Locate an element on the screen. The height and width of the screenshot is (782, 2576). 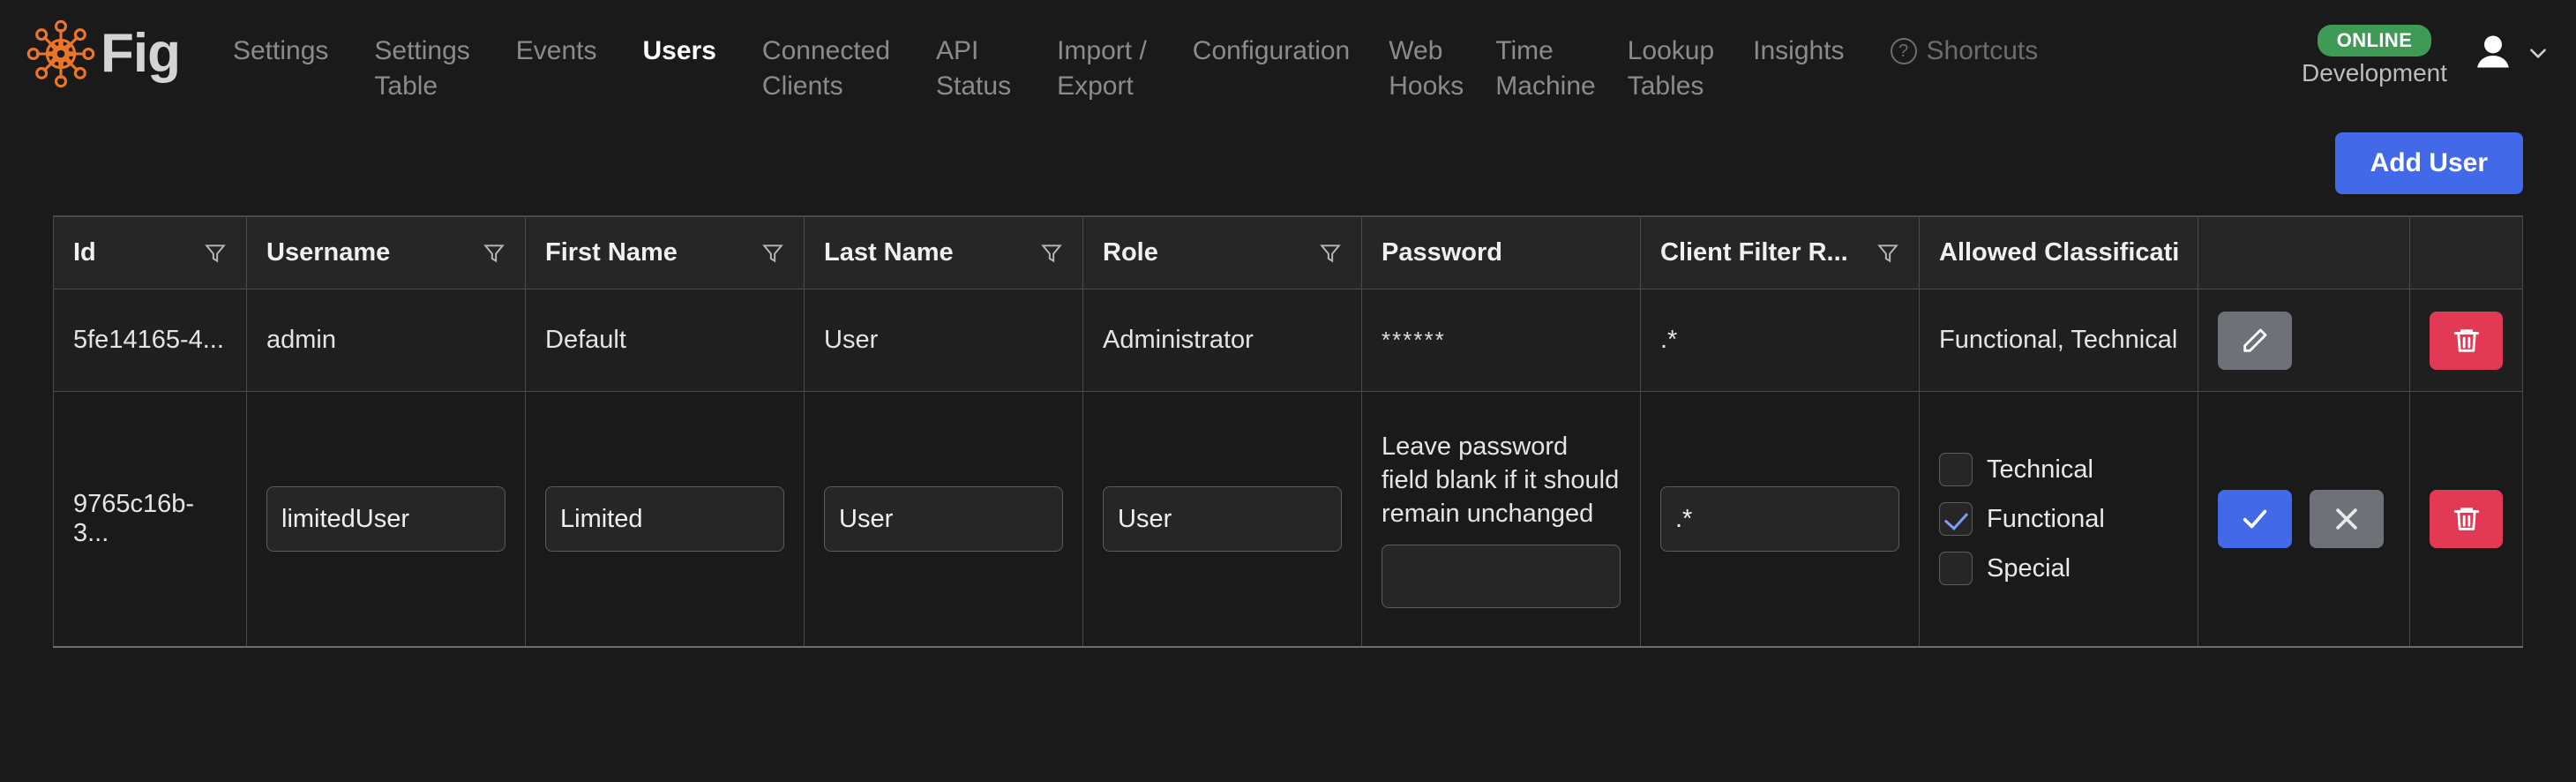
pencil-icon is located at coordinates (2255, 340).